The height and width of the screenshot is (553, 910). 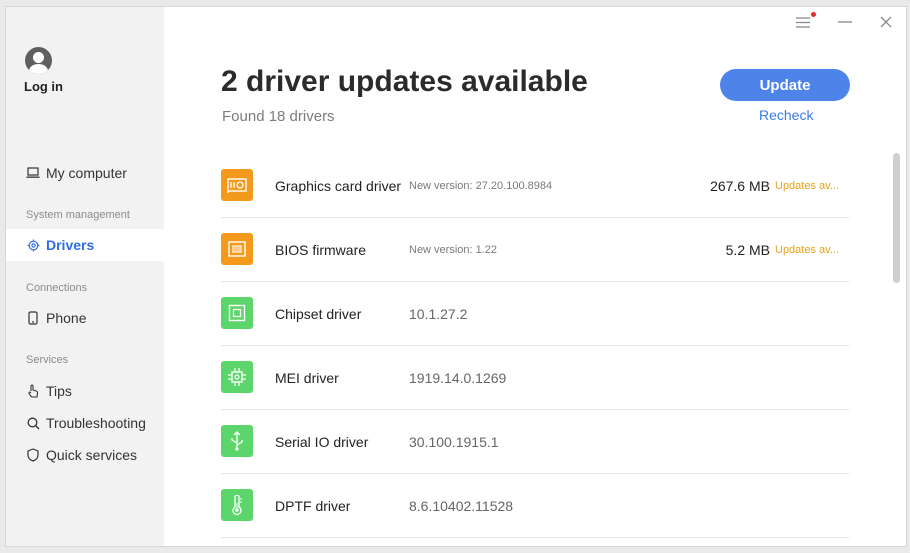 What do you see at coordinates (461, 506) in the screenshot?
I see `driver-version: 8.6.10402.11528` at bounding box center [461, 506].